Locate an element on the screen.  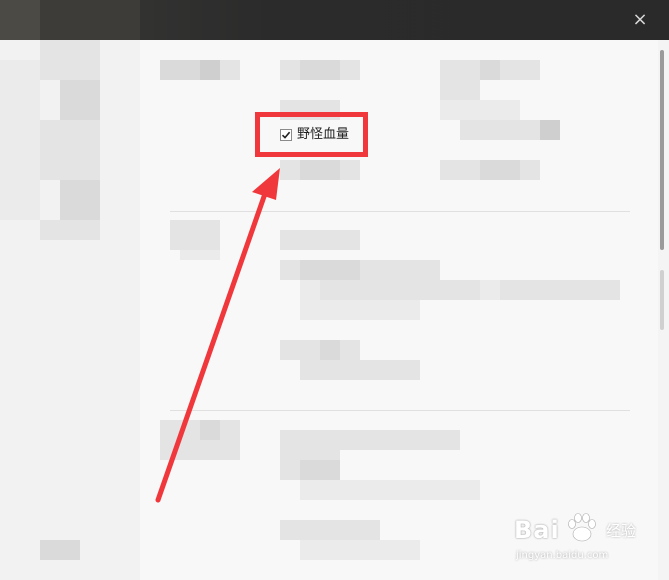
paw-icon is located at coordinates (582, 527).